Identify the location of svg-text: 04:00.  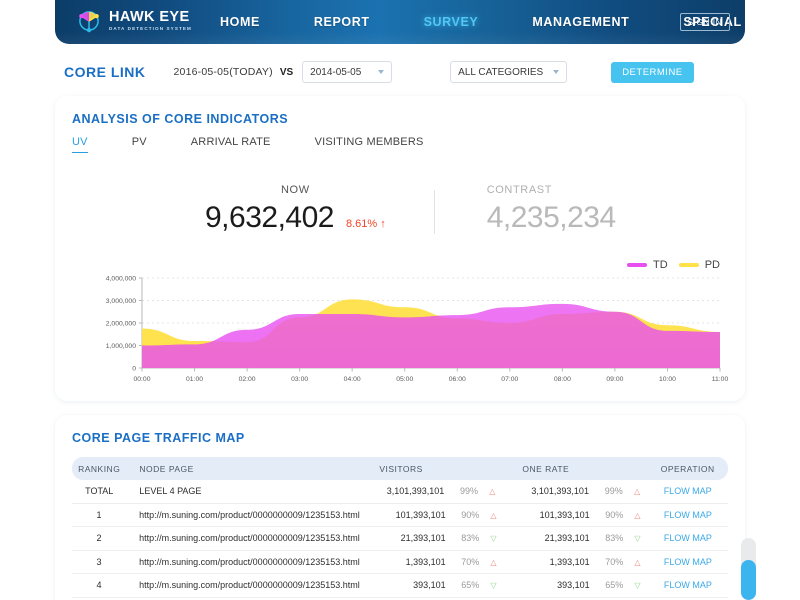
(352, 379).